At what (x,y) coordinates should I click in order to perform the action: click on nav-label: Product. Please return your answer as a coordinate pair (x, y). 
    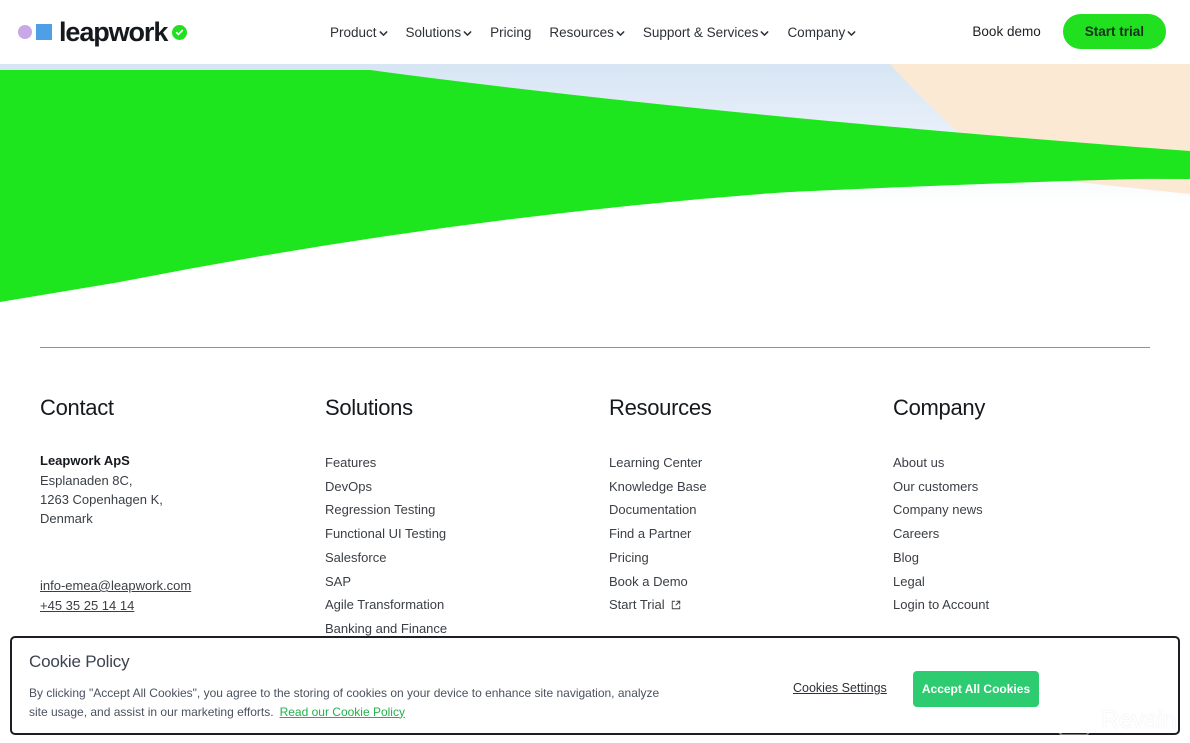
    Looking at the image, I should click on (353, 32).